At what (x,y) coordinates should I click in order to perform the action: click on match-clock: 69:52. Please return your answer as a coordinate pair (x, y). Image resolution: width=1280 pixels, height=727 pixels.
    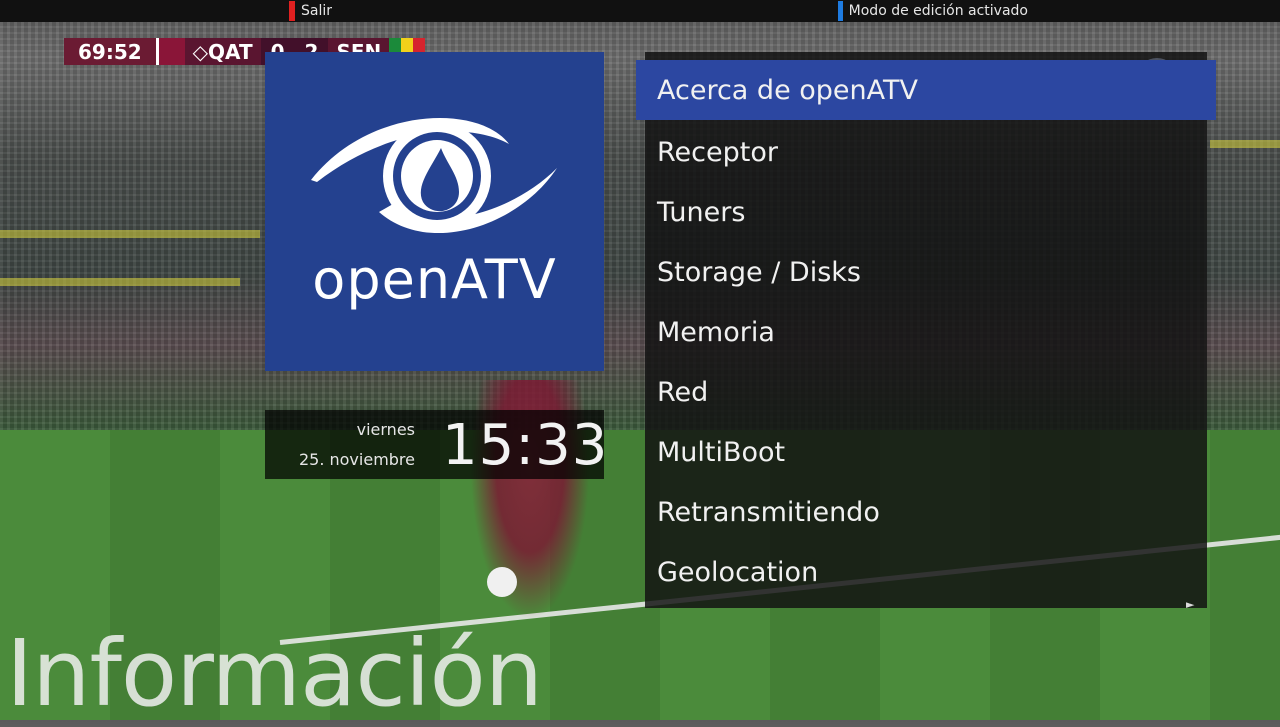
    Looking at the image, I should click on (110, 51).